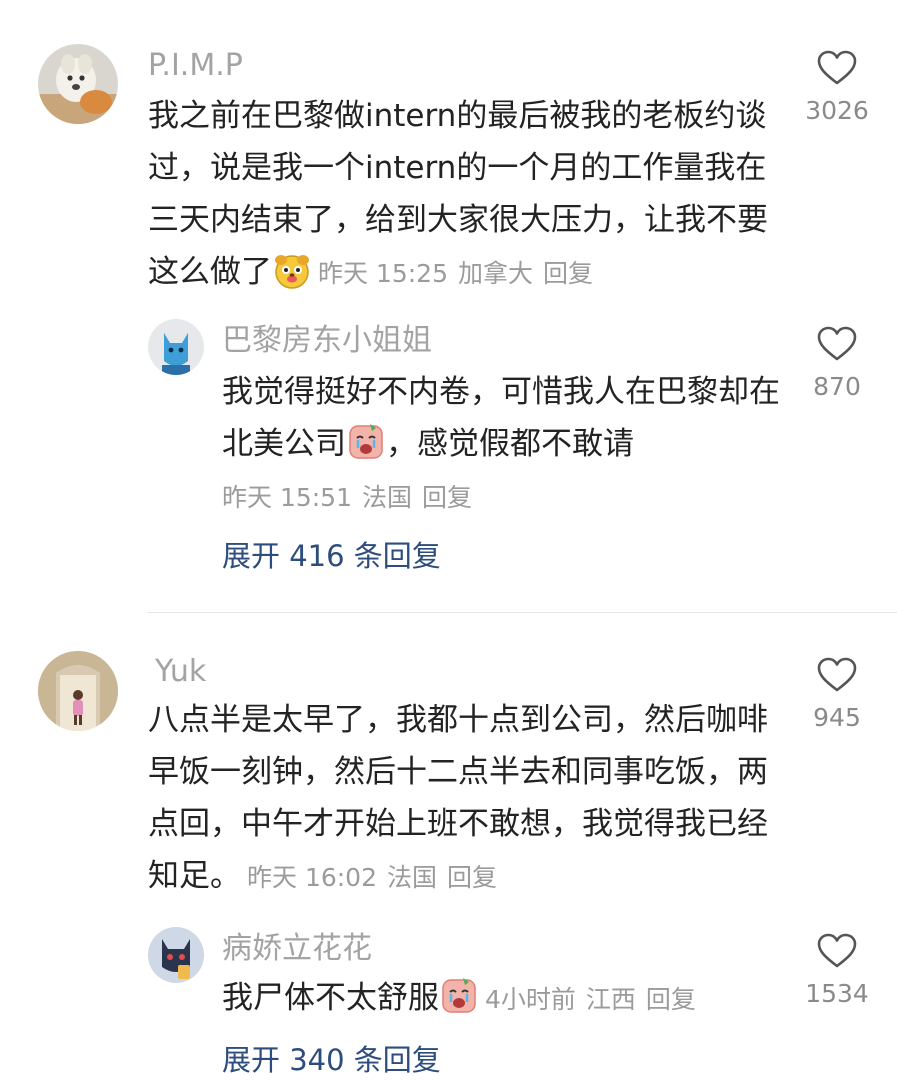  What do you see at coordinates (837, 971) in the screenshot?
I see `reply-like-button: 1534` at bounding box center [837, 971].